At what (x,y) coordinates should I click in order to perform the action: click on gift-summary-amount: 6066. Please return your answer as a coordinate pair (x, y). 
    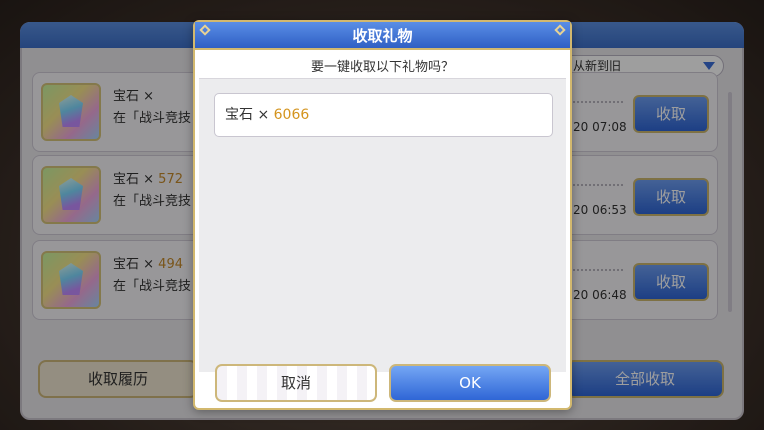
    Looking at the image, I should click on (291, 115).